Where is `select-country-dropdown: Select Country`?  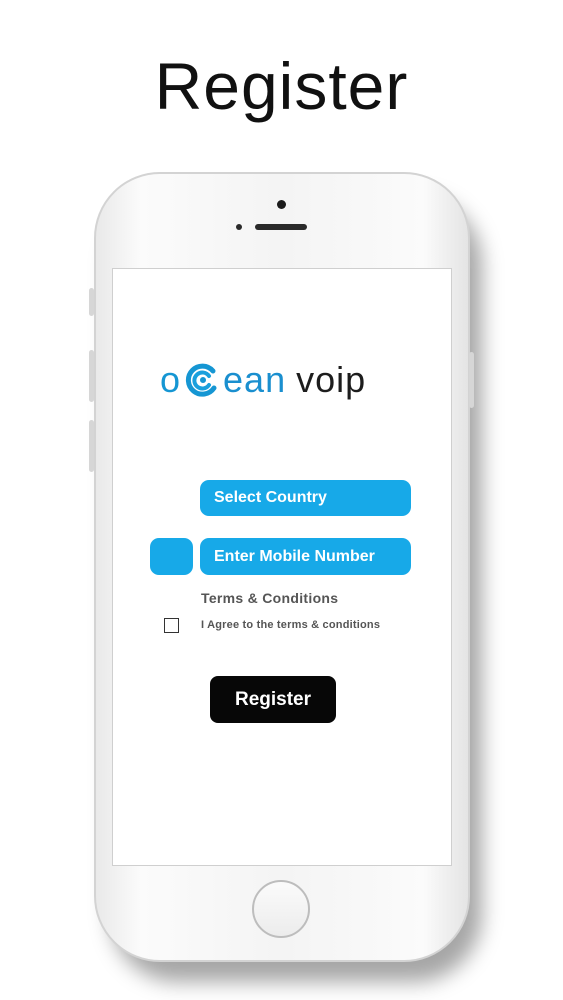
select-country-dropdown: Select Country is located at coordinates (305, 498).